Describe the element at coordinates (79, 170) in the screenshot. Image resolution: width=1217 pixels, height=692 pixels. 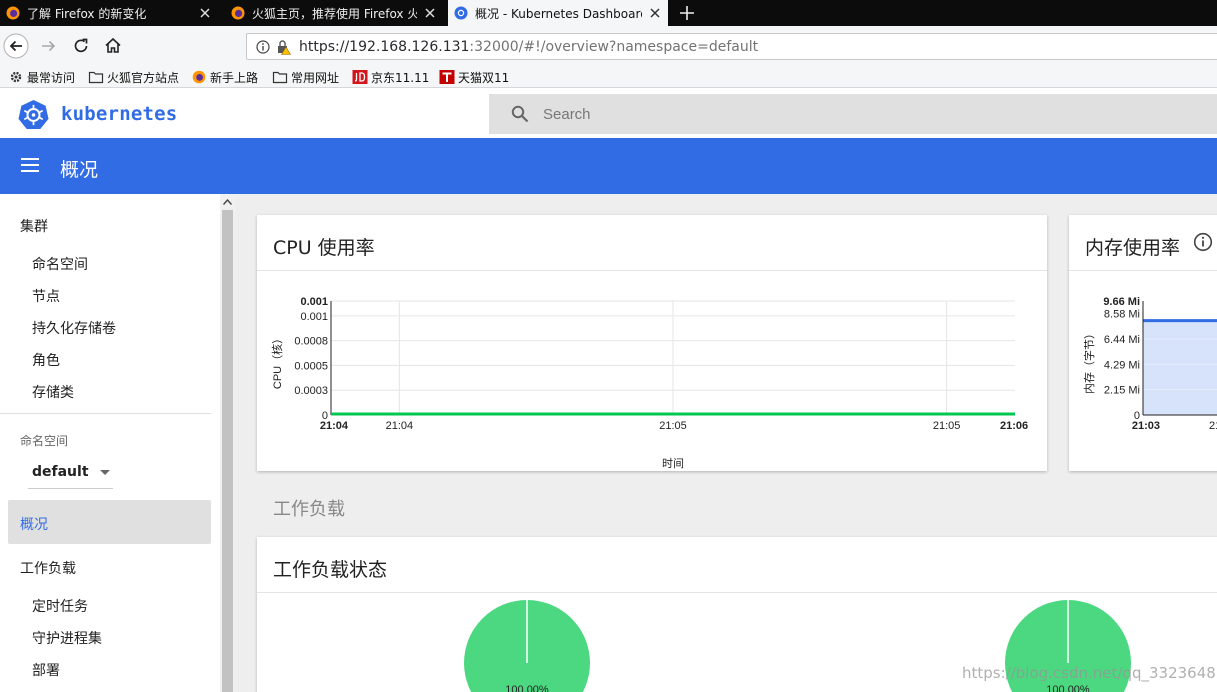
I see `page-title: 概况` at that location.